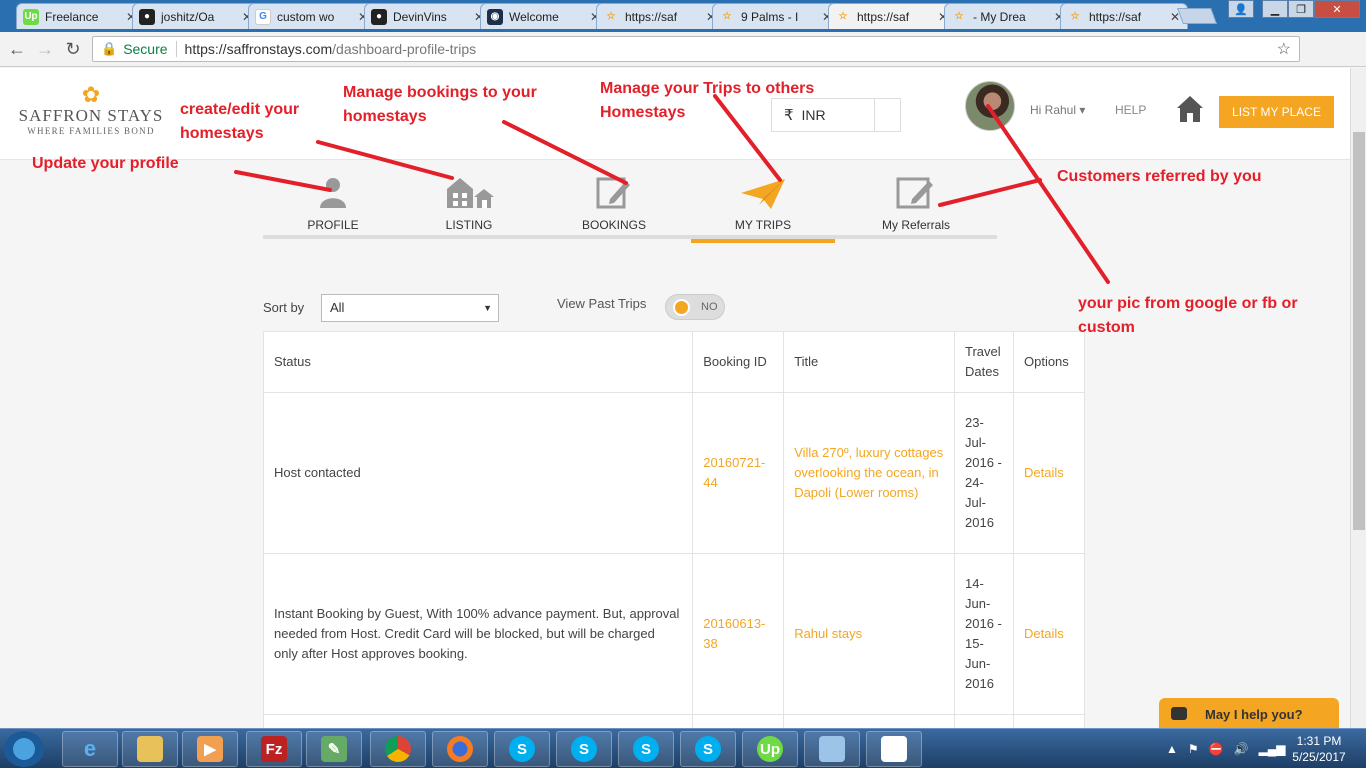 The width and height of the screenshot is (1366, 768). What do you see at coordinates (738, 634) in the screenshot?
I see `booking-id-cell: 20160613-38` at bounding box center [738, 634].